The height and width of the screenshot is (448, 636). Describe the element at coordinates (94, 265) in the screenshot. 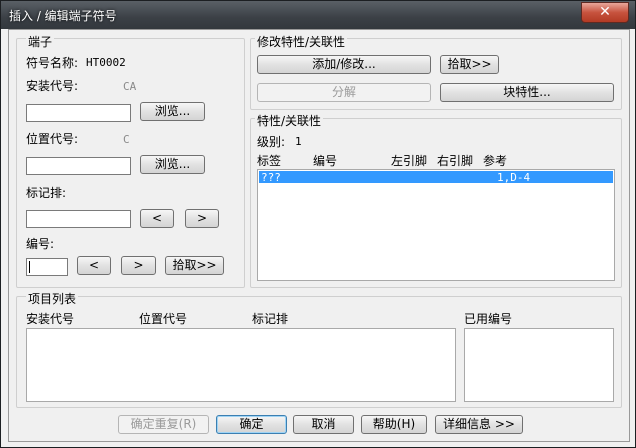

I see `number-prev-button: <` at that location.